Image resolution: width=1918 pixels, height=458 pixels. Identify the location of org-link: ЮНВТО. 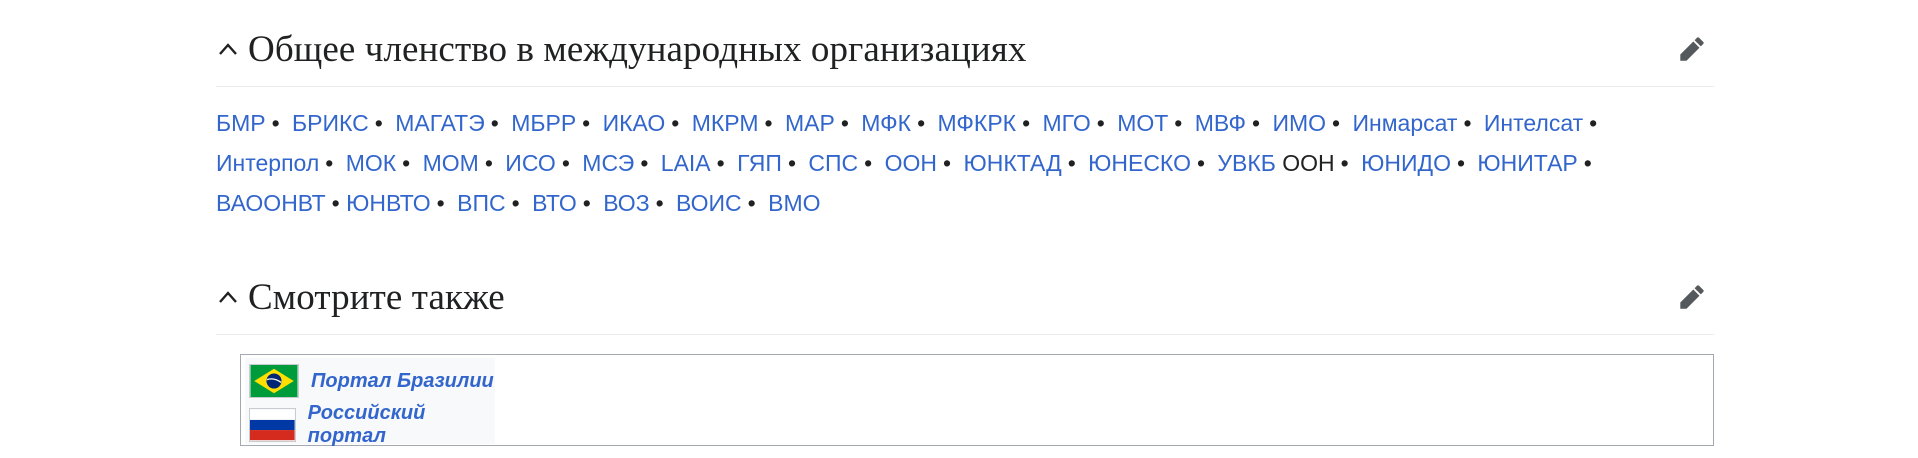
(388, 203).